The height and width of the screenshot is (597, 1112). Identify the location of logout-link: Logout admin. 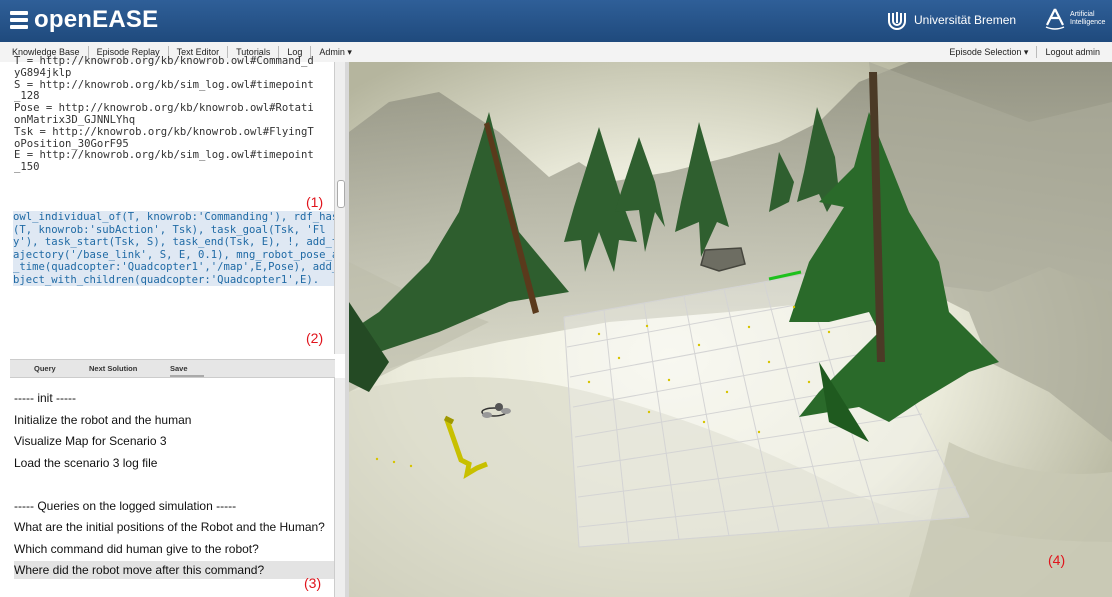
(1072, 52).